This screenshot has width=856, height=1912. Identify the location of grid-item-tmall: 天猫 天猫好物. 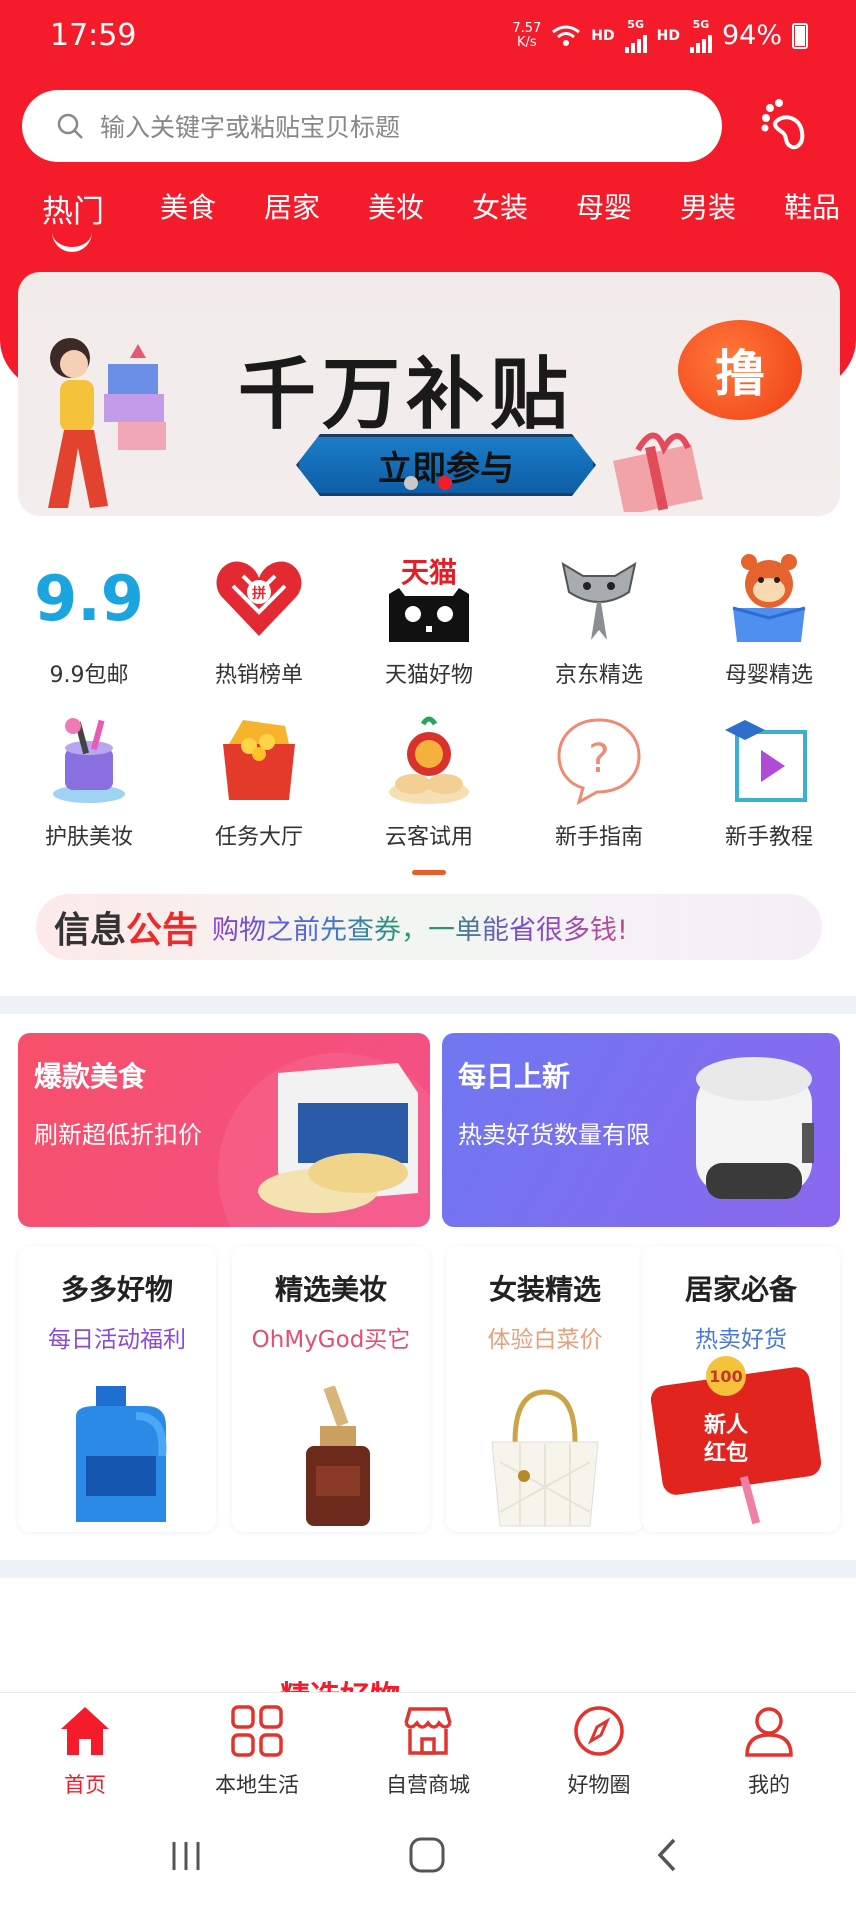
(429, 627).